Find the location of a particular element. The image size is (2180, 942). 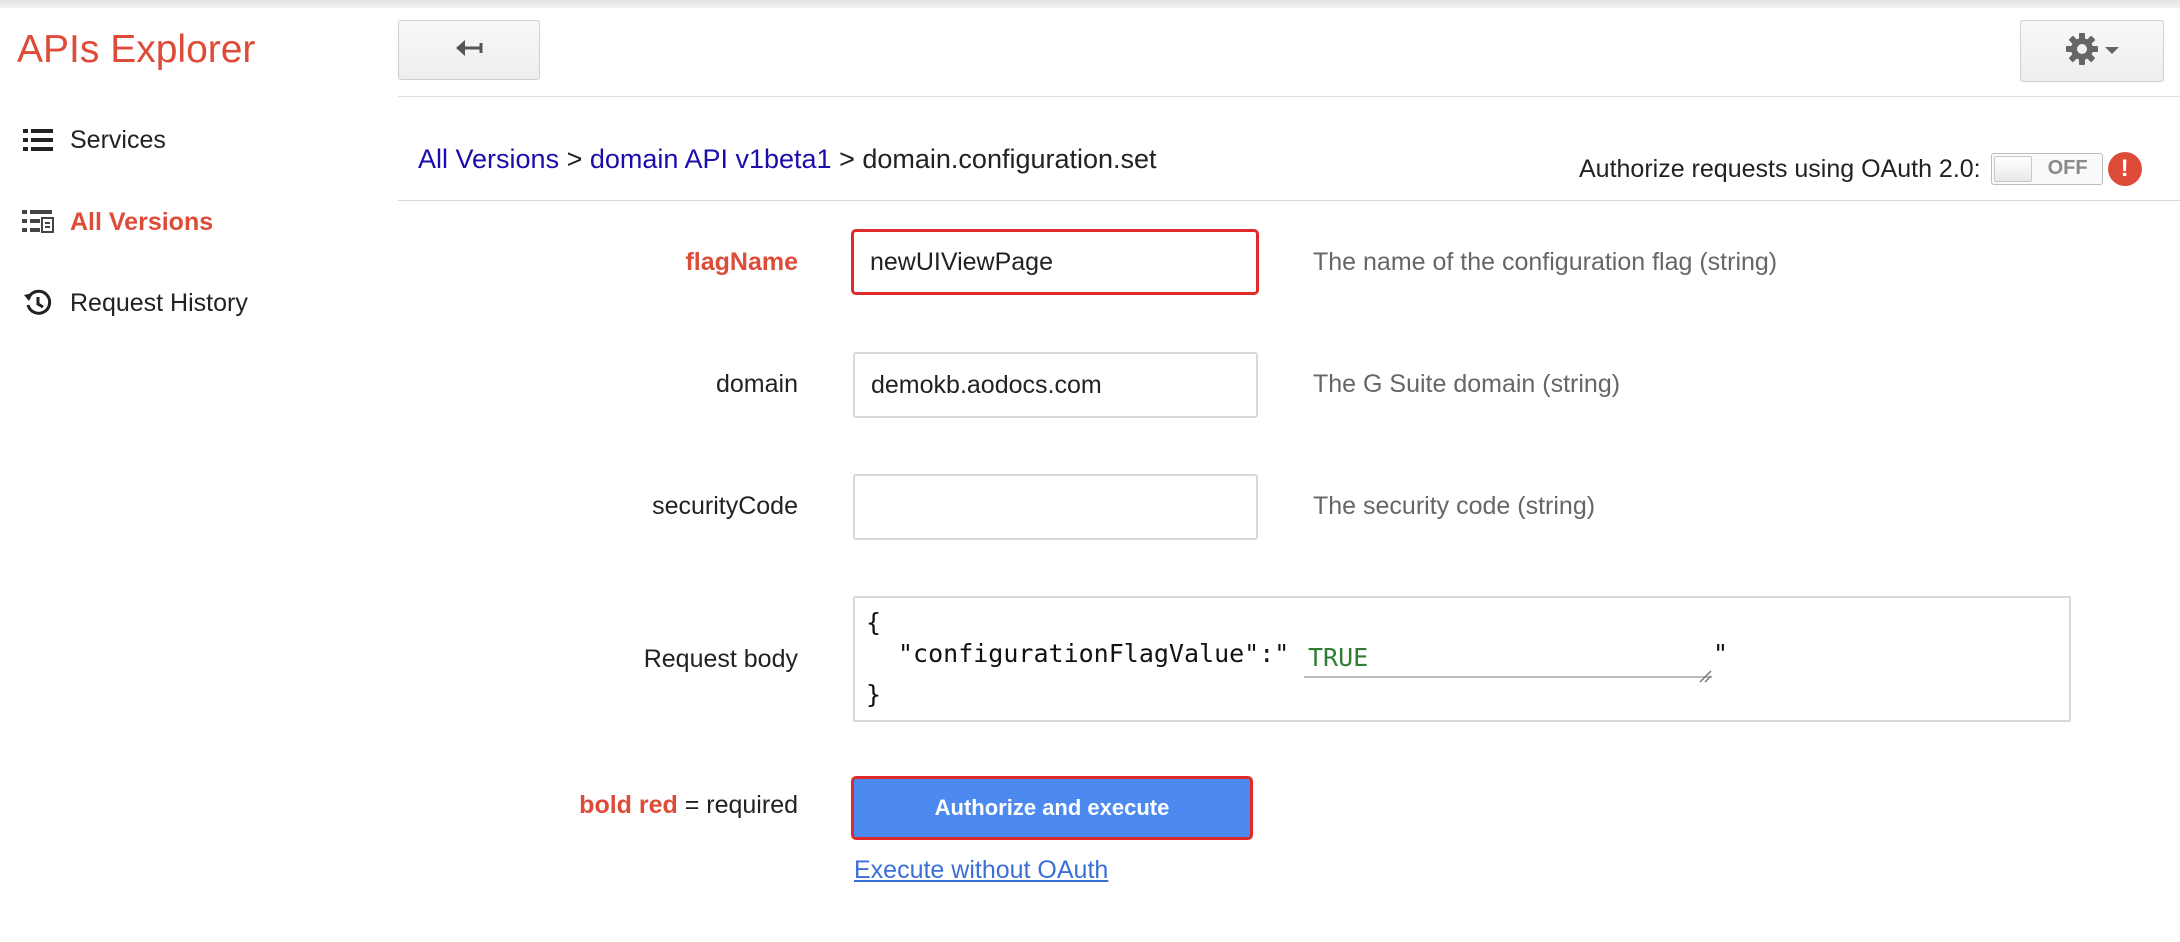

versions-grid-icon is located at coordinates (38, 222).